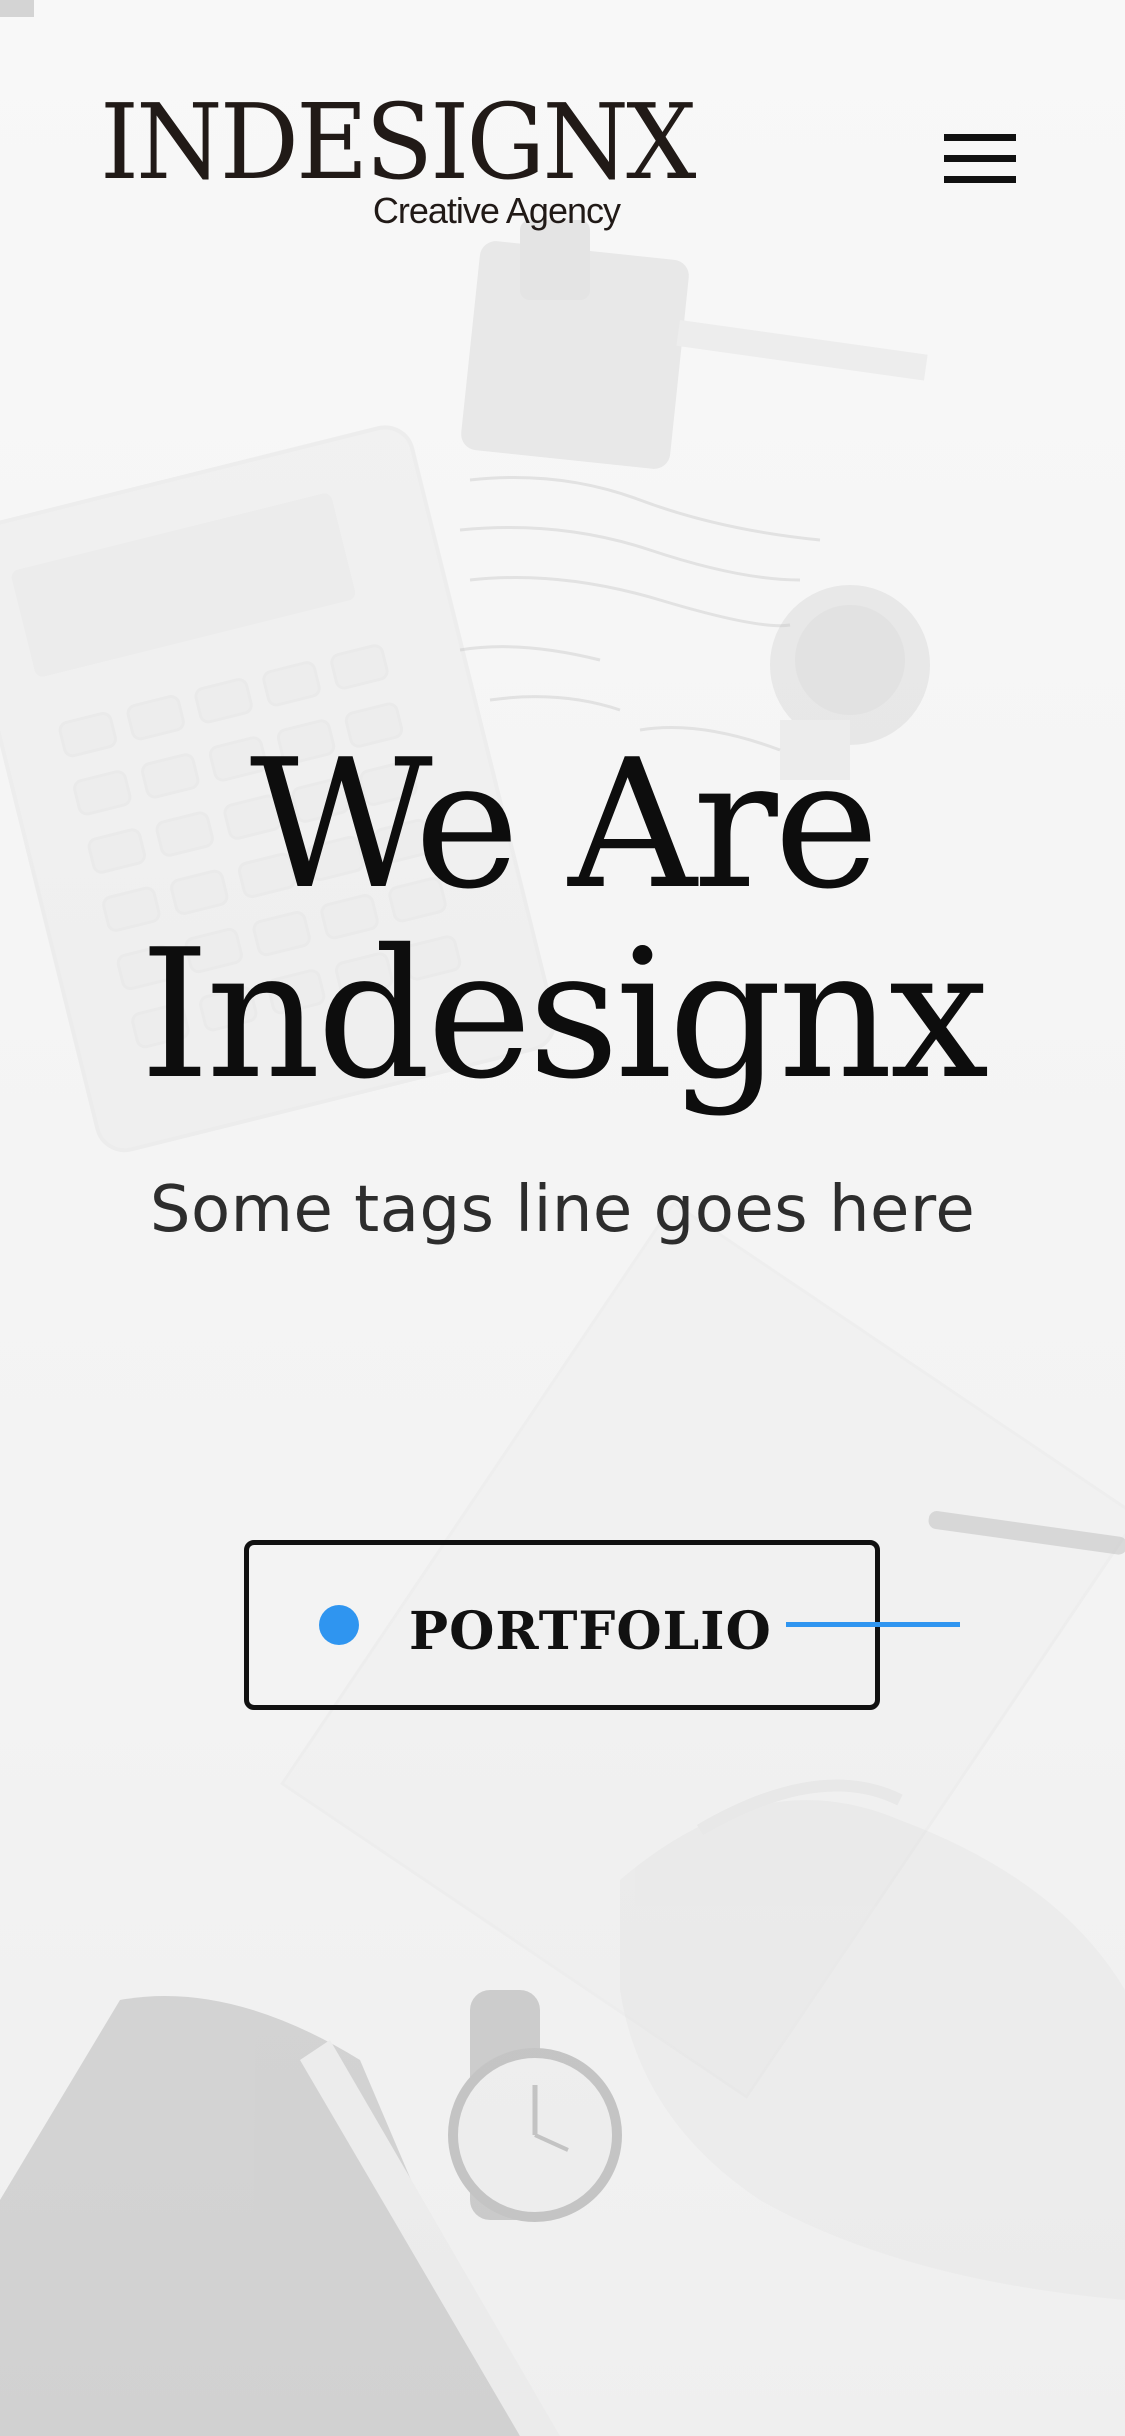  Describe the element at coordinates (496, 210) in the screenshot. I see `logo-subtitle: Creative Agency` at that location.